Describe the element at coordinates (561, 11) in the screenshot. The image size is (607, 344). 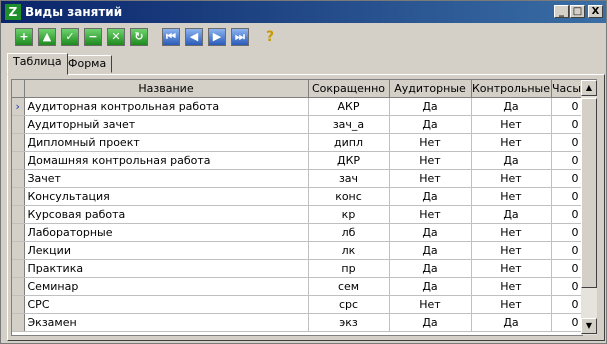
I see `minimize-button: _` at that location.